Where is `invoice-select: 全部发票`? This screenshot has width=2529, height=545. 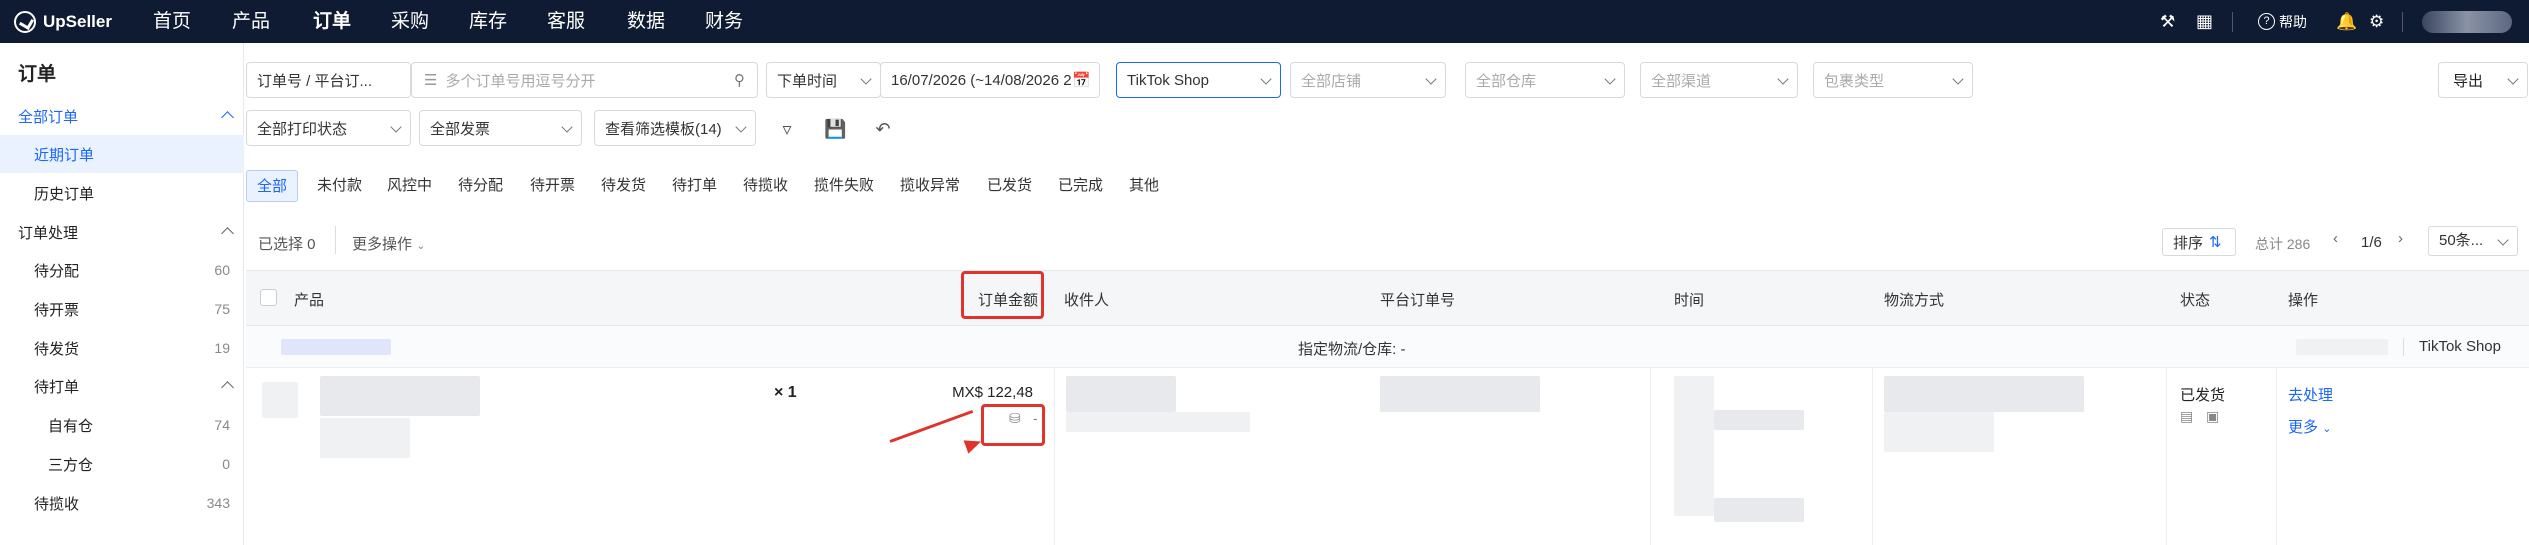 invoice-select: 全部发票 is located at coordinates (500, 128).